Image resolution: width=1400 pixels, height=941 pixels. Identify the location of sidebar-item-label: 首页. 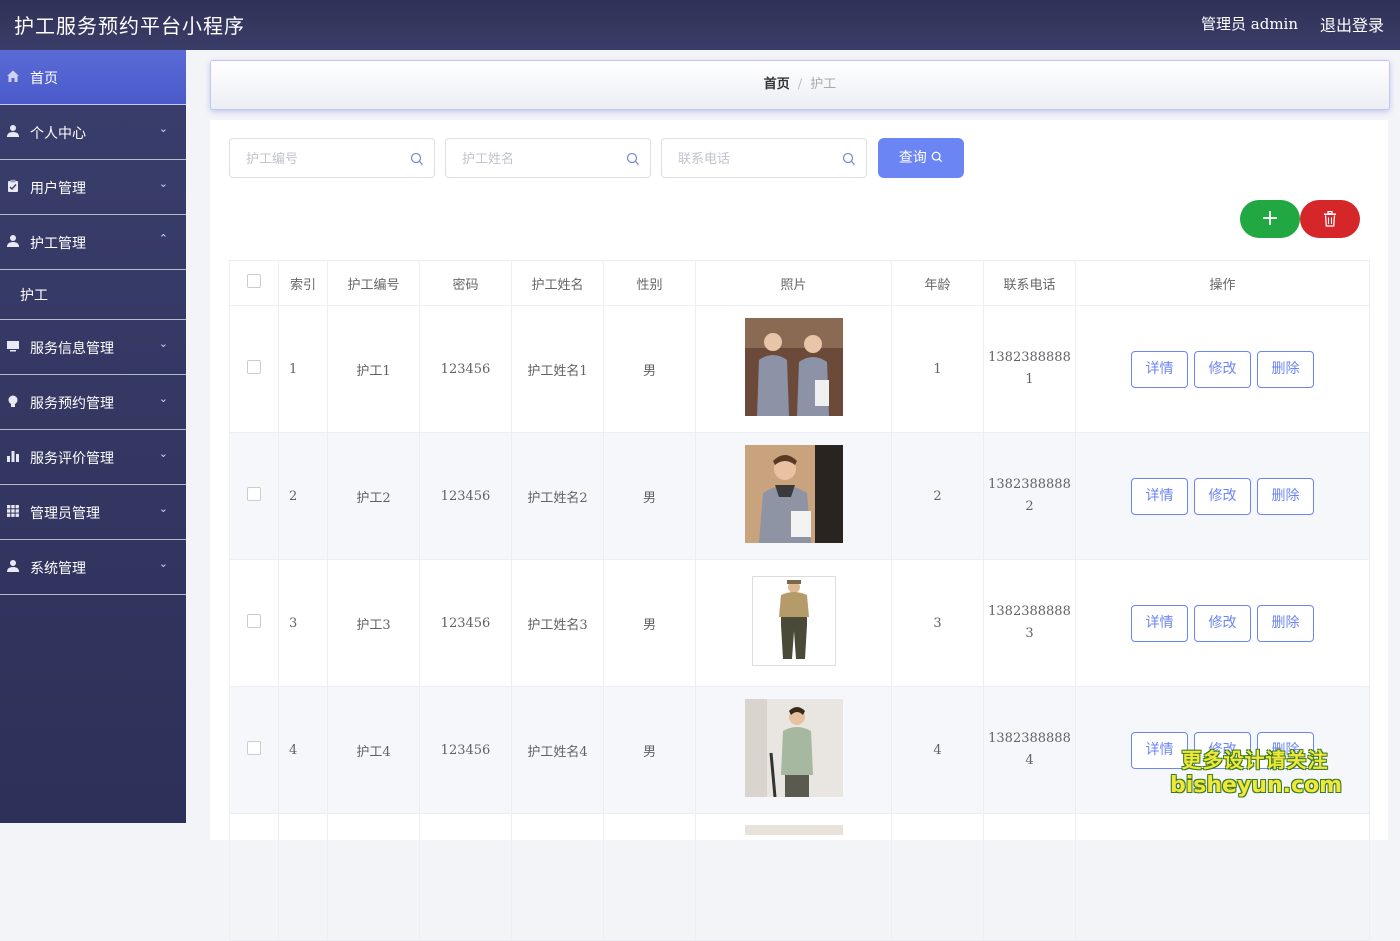
(44, 79).